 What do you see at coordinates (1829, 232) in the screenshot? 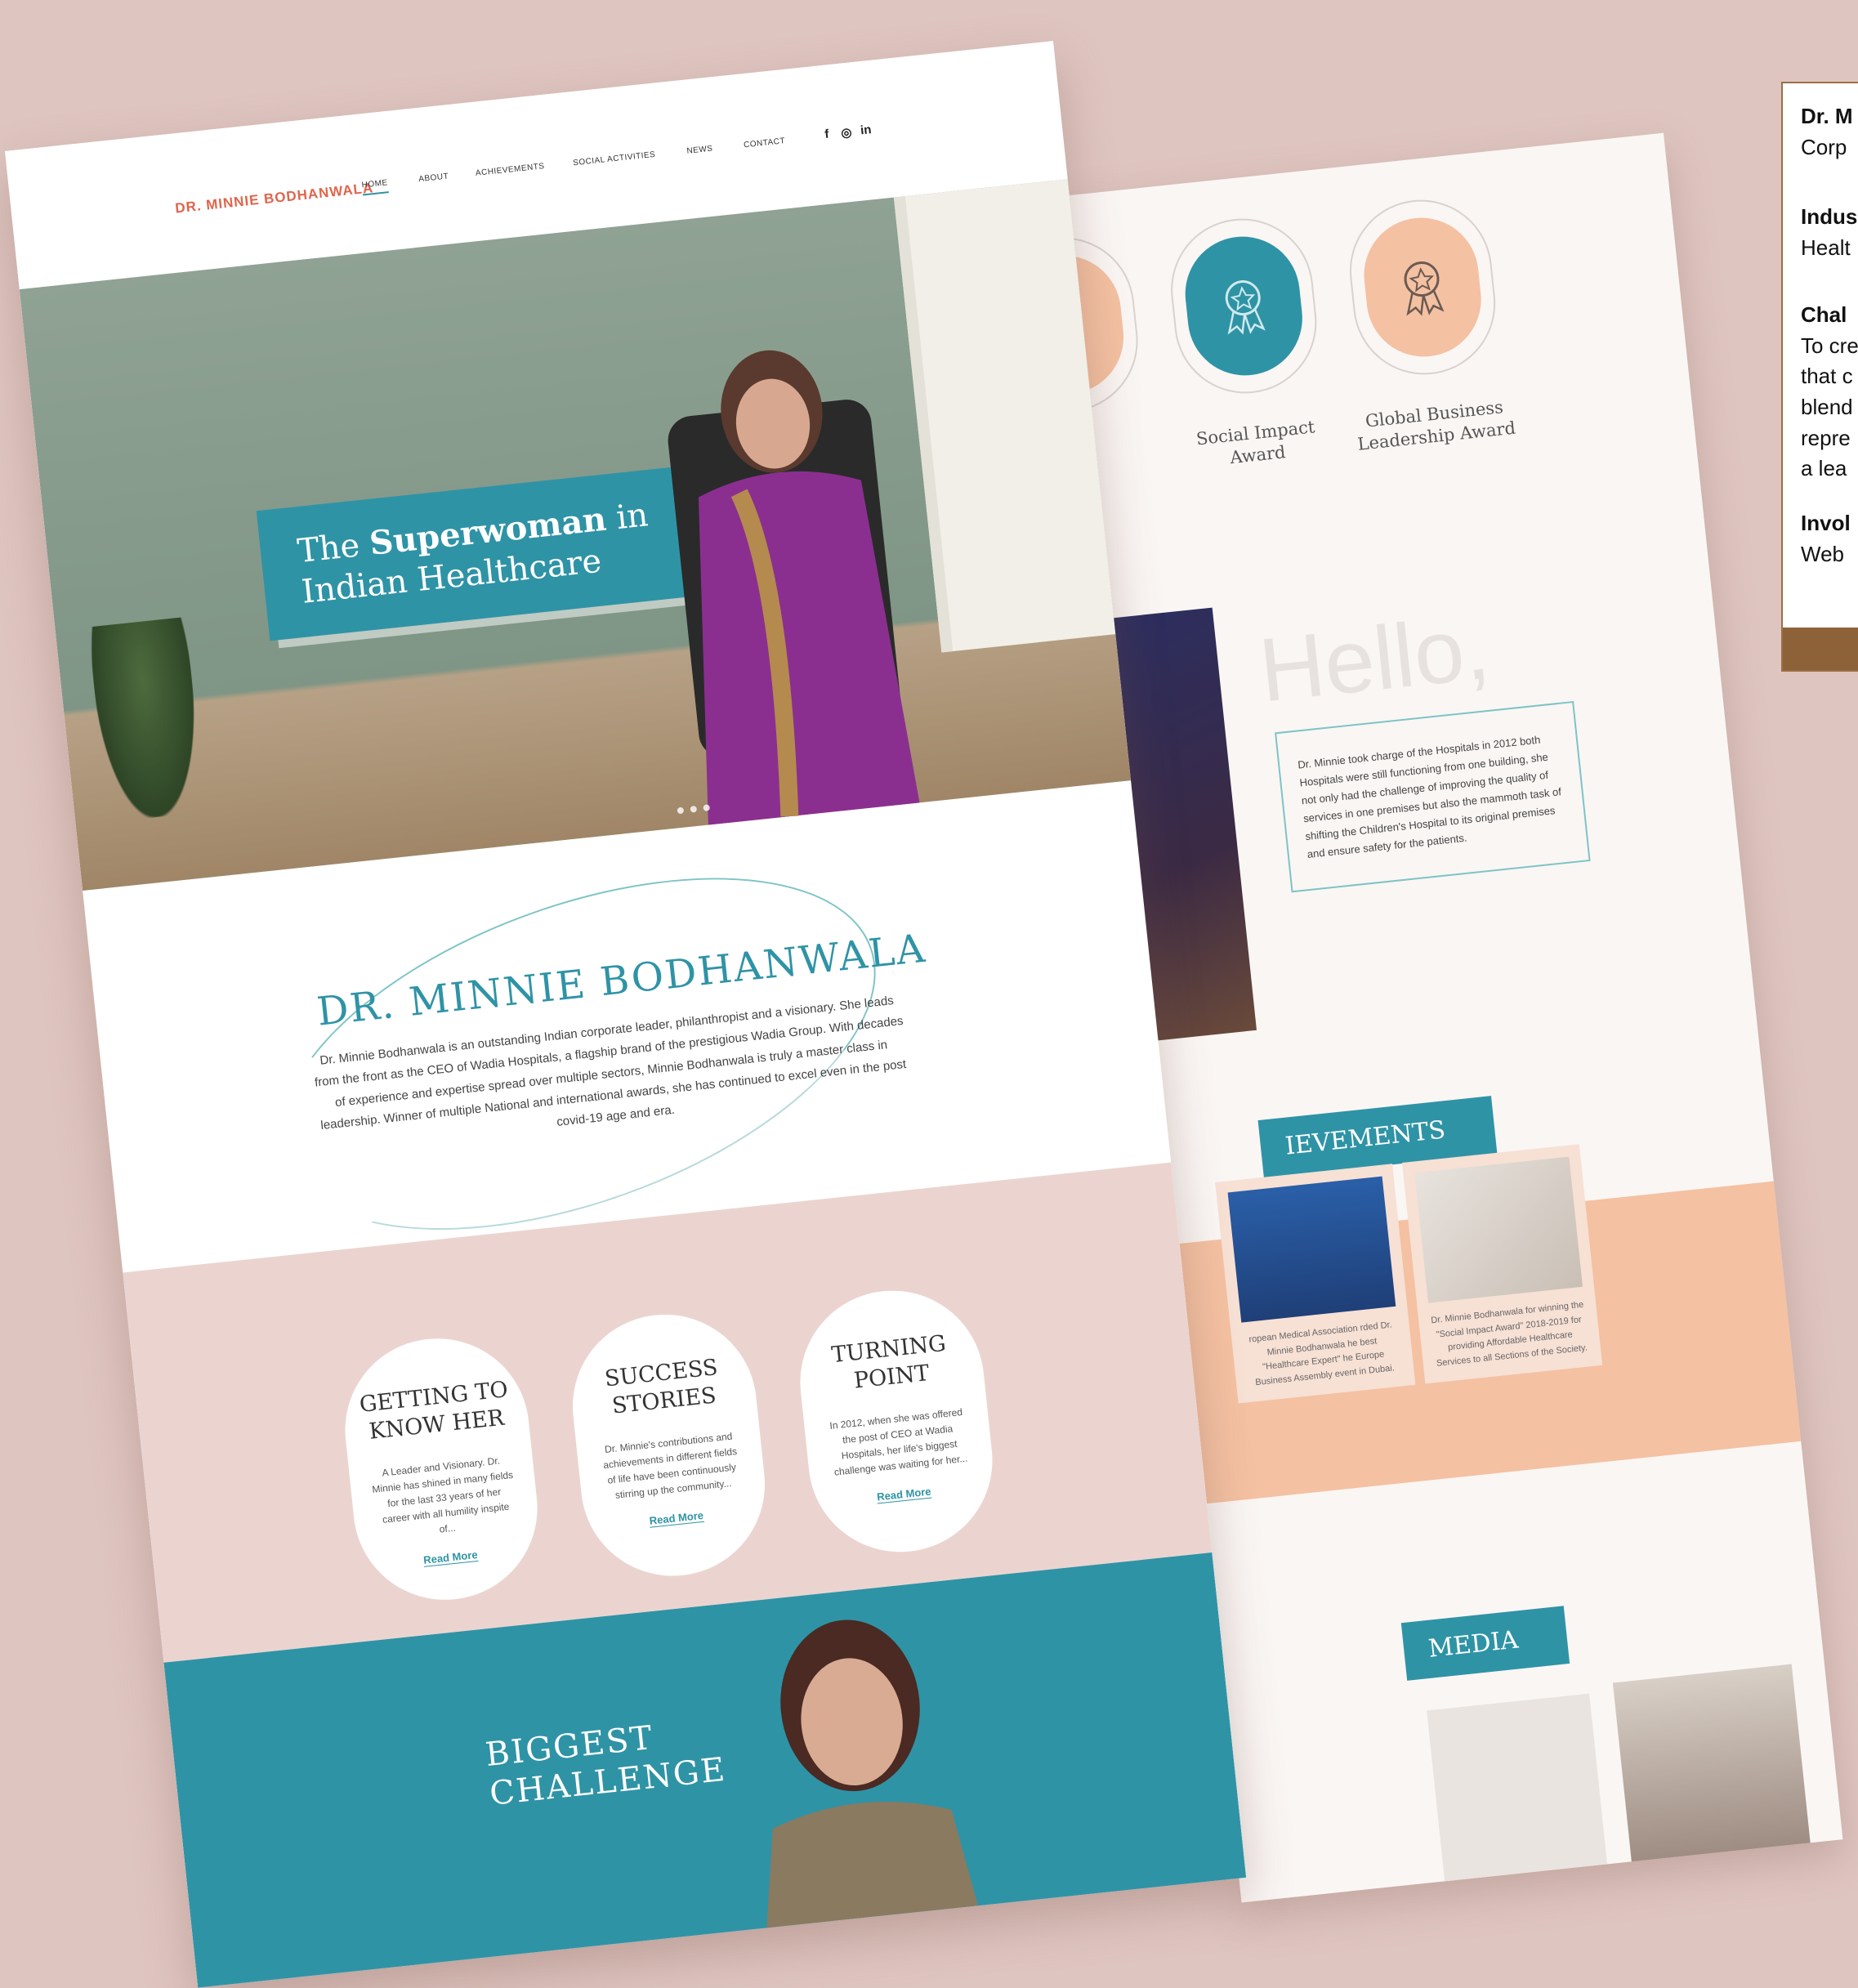
I see `info-industry: Indus Healt` at bounding box center [1829, 232].